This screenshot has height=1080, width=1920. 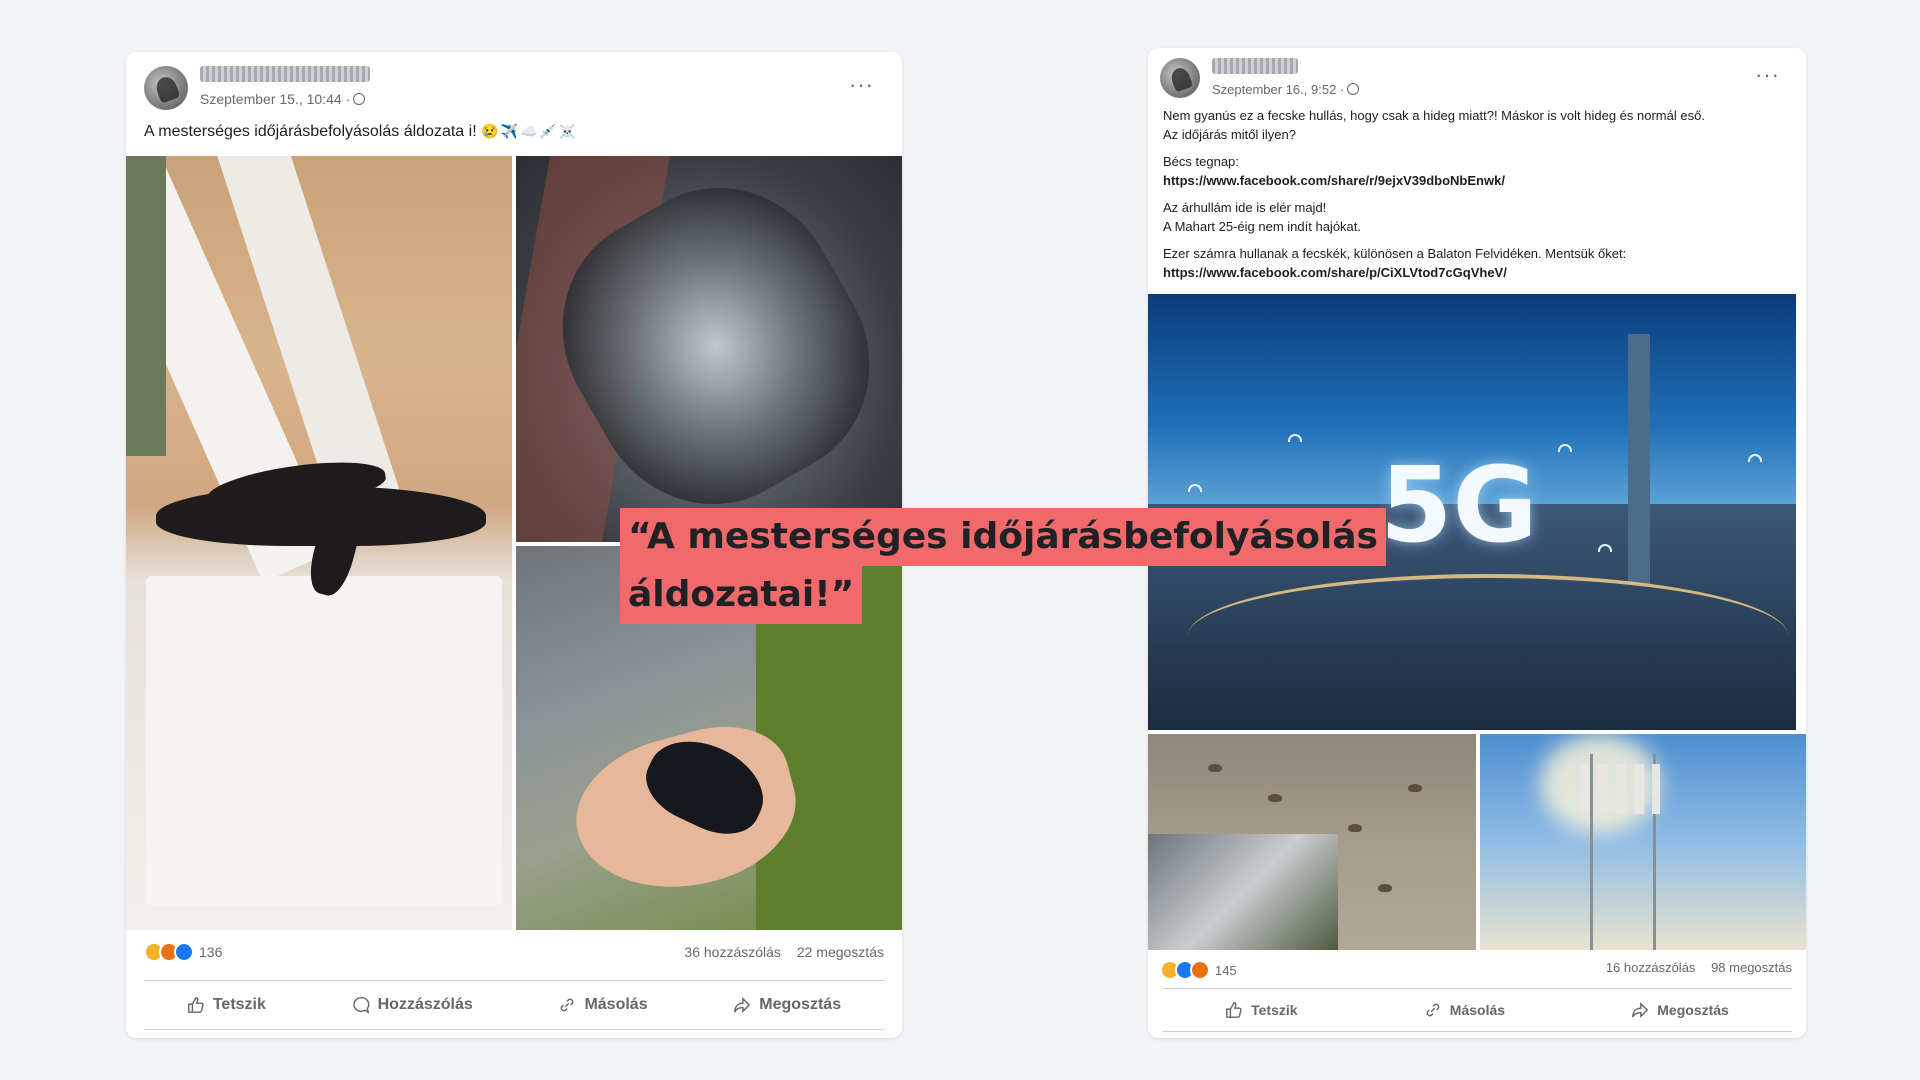 I want to click on dead-bird-closeup, so click(x=1243, y=892).